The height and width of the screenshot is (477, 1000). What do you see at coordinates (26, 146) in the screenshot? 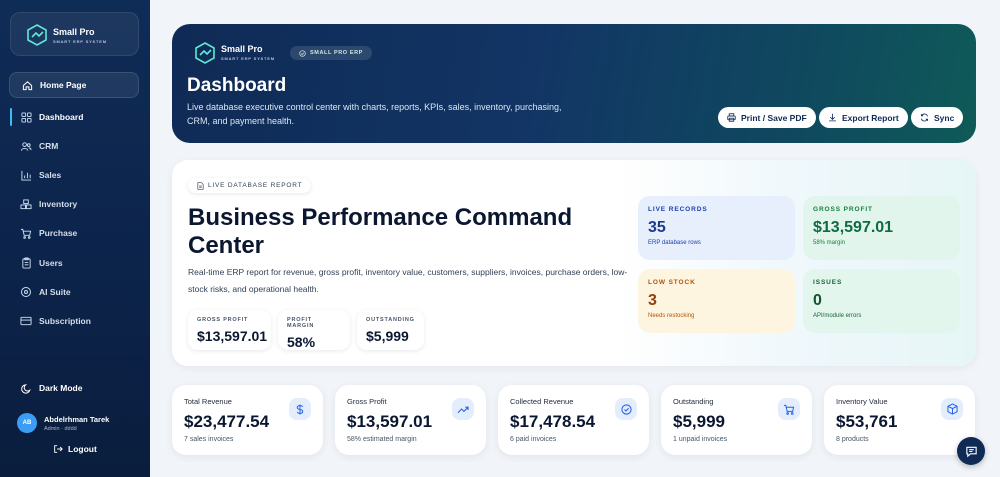
I see `users-icon` at bounding box center [26, 146].